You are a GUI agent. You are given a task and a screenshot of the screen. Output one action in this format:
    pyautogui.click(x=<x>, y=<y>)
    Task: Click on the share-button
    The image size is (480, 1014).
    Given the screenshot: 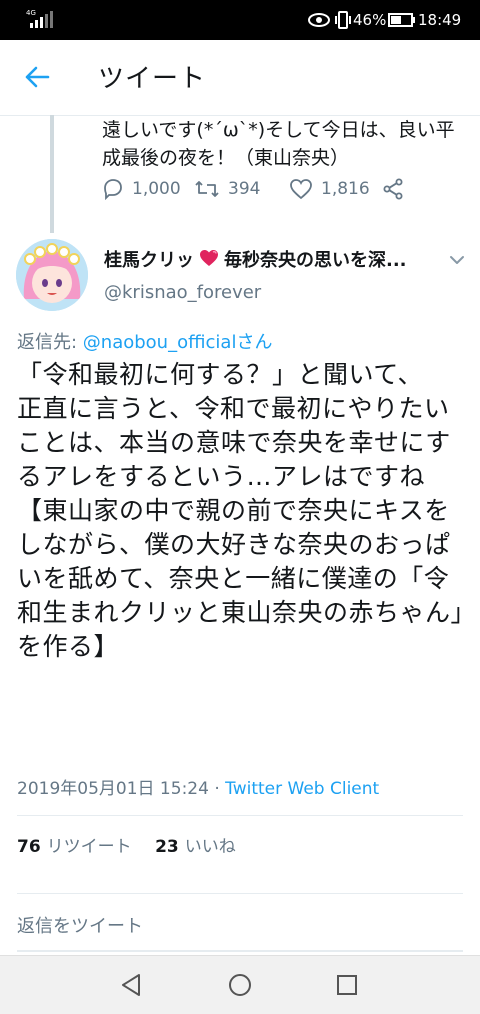 What is the action you would take?
    pyautogui.click(x=393, y=189)
    